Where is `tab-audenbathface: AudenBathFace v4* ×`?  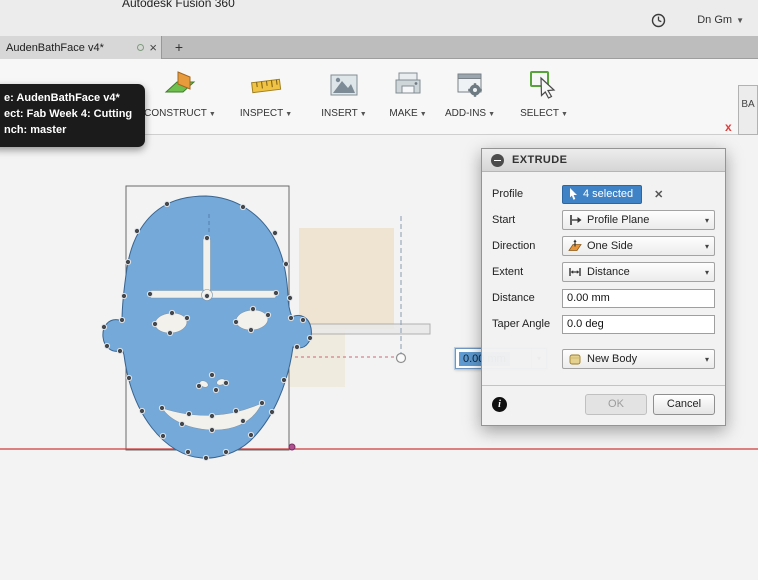 tab-audenbathface: AudenBathFace v4* × is located at coordinates (81, 47).